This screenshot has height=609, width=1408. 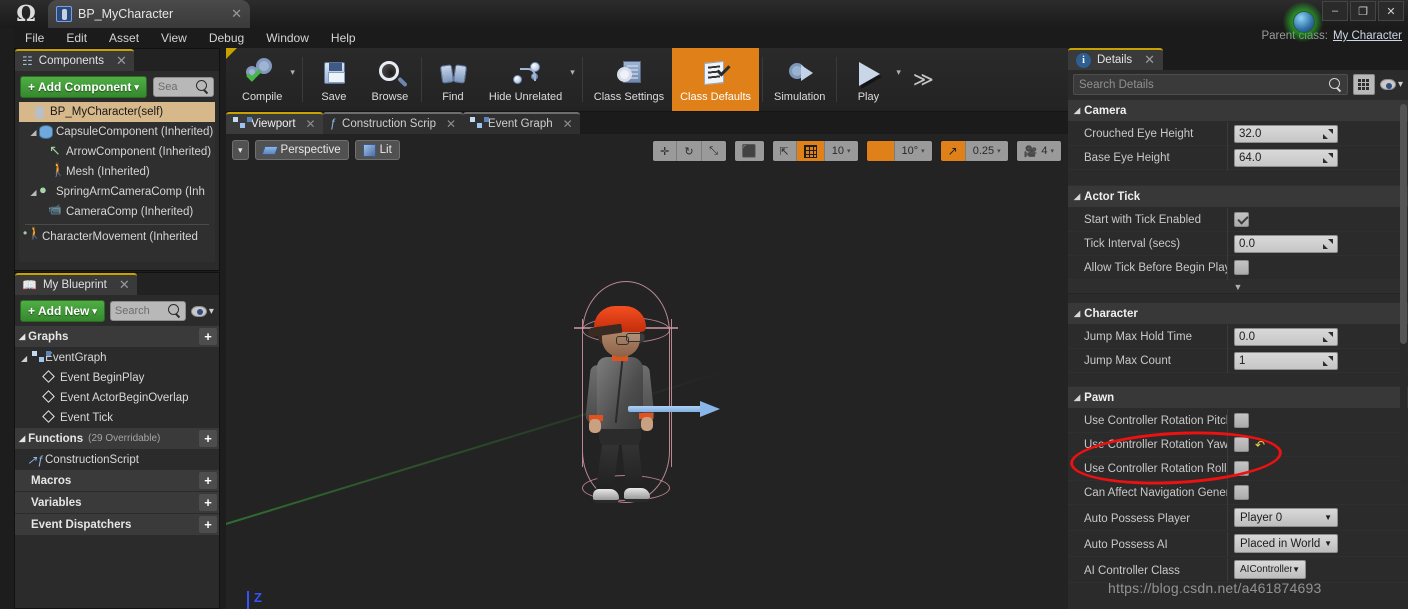 What do you see at coordinates (117, 480) in the screenshot?
I see `section-macros: Macros +` at bounding box center [117, 480].